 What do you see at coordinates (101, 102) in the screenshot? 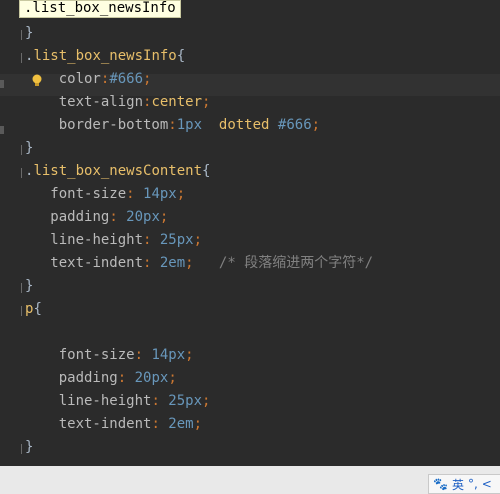
I see `code-token: text-align` at bounding box center [101, 102].